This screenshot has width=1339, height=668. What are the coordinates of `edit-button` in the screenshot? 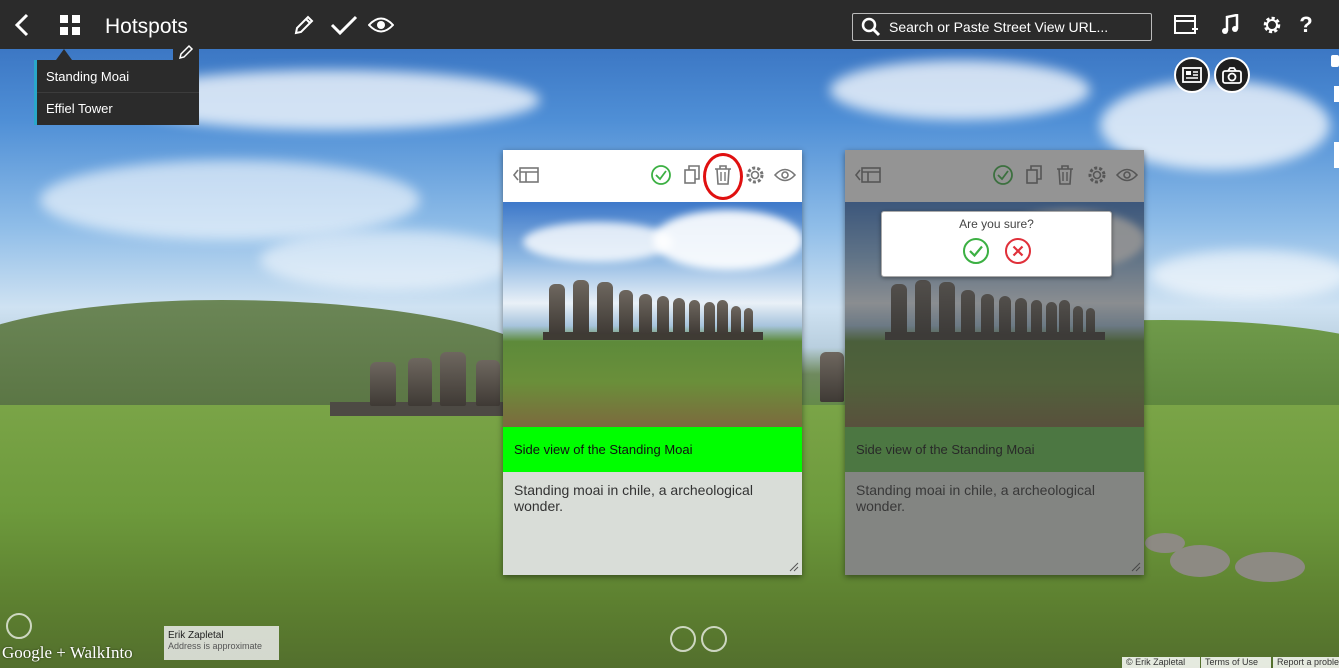 It's located at (304, 24).